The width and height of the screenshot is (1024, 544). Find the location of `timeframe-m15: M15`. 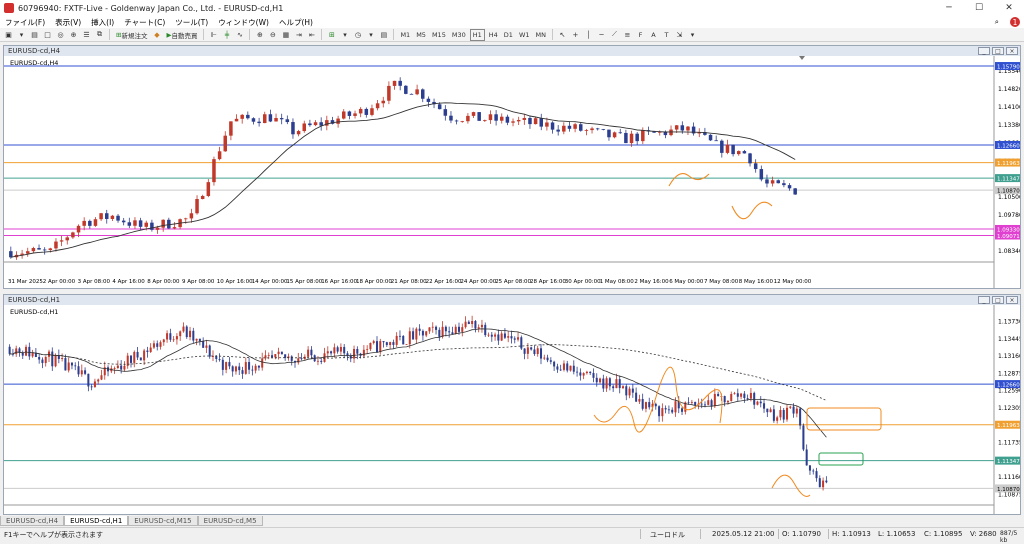

timeframe-m15: M15 is located at coordinates (439, 35).